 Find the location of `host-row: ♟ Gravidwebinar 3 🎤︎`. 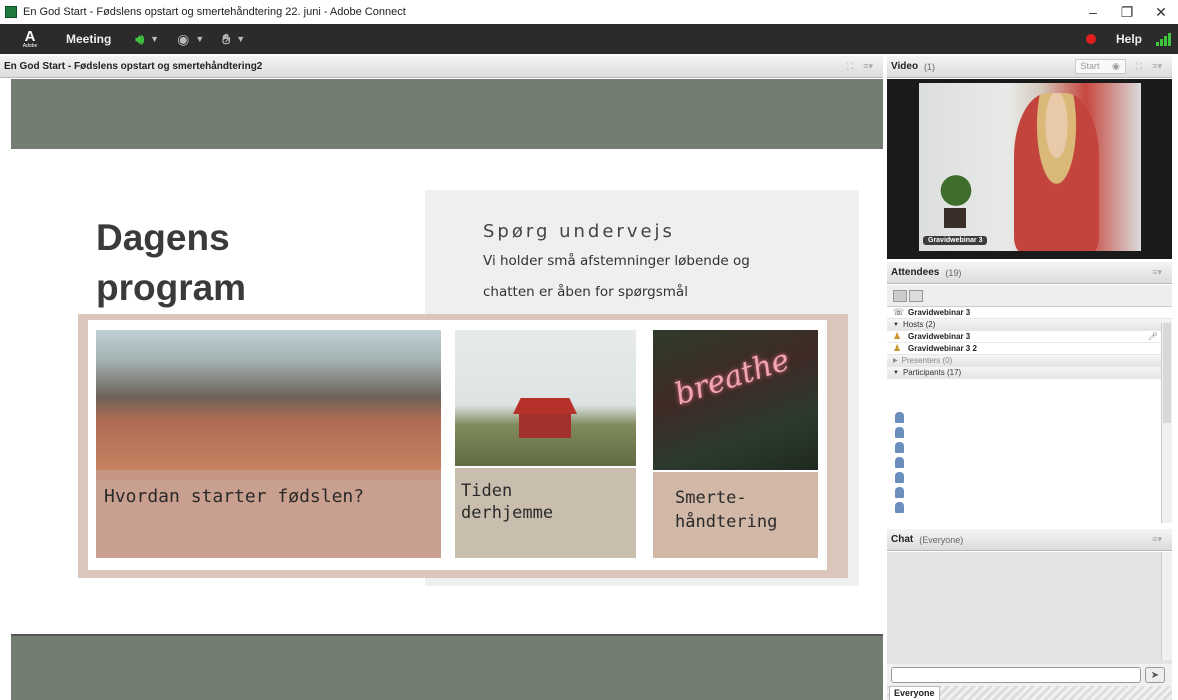

host-row: ♟ Gravidwebinar 3 🎤︎ is located at coordinates (1029, 337).